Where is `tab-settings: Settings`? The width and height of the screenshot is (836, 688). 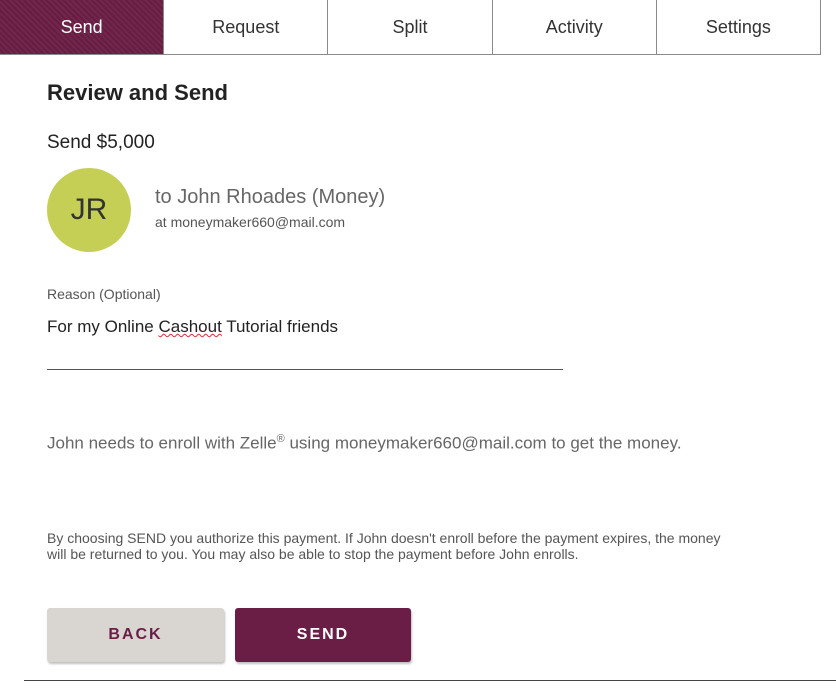 tab-settings: Settings is located at coordinates (739, 27).